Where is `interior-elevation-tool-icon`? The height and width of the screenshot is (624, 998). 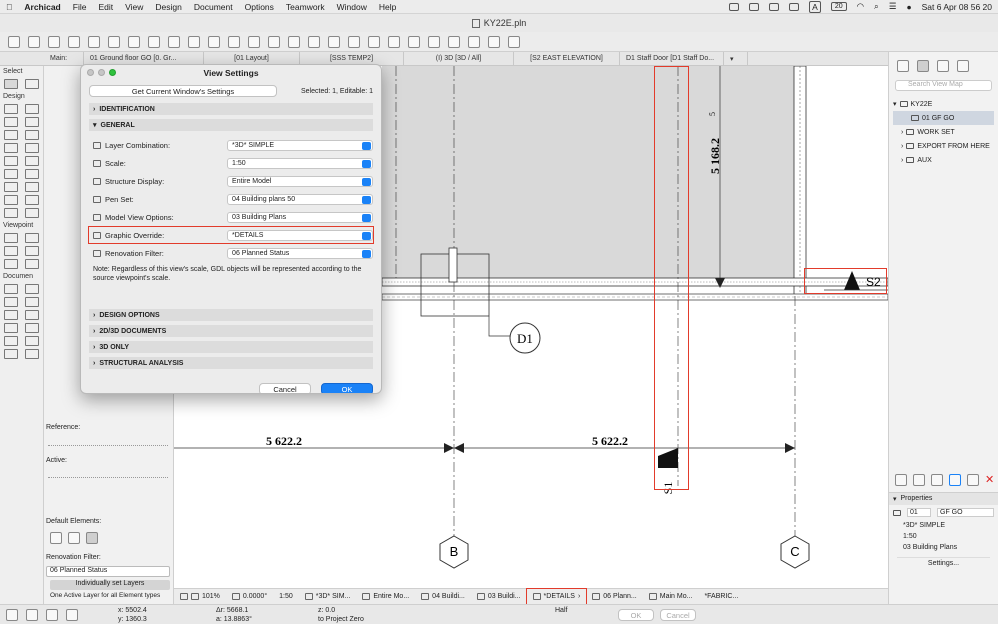
interior-elevation-tool-icon is located at coordinates (11, 251).